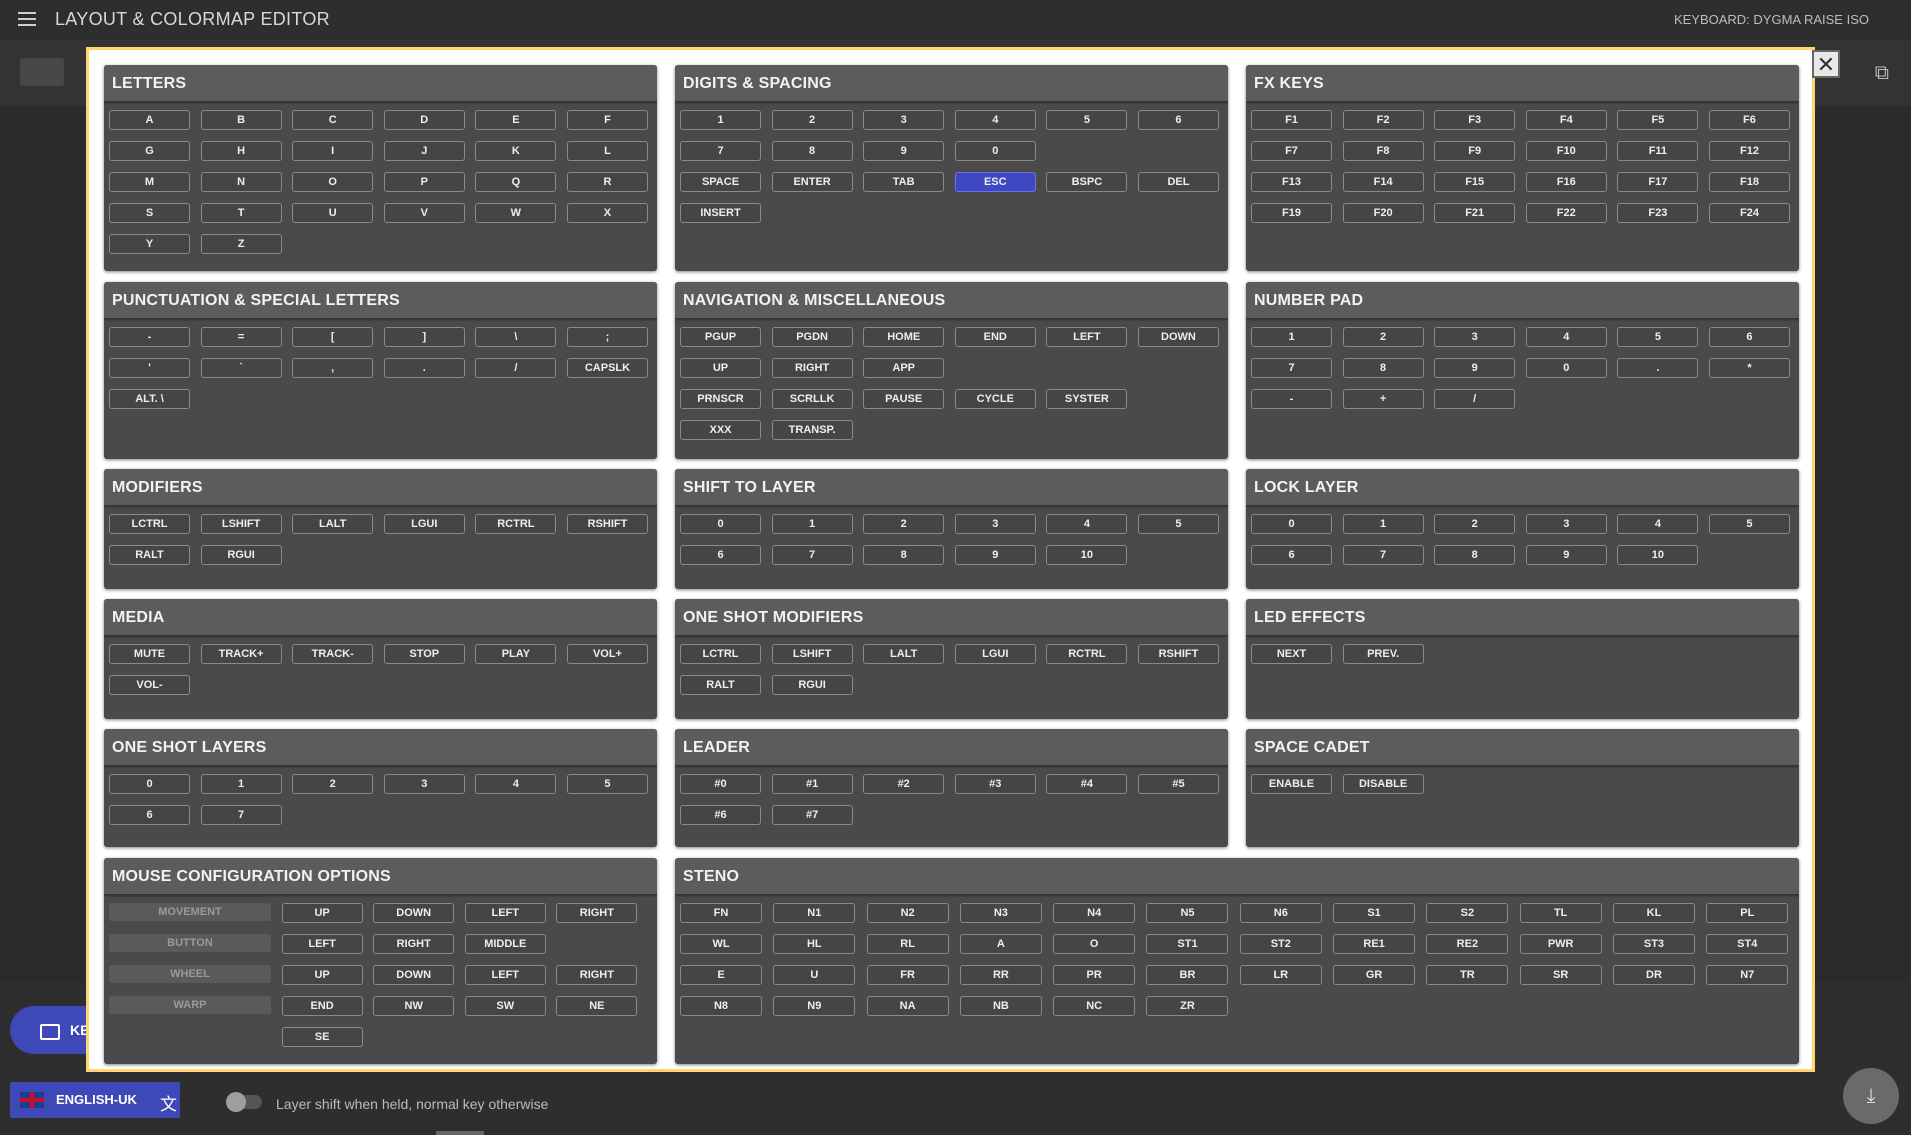 The width and height of the screenshot is (1911, 1135). What do you see at coordinates (1383, 555) in the screenshot?
I see `key-lock-layer-7: 7` at bounding box center [1383, 555].